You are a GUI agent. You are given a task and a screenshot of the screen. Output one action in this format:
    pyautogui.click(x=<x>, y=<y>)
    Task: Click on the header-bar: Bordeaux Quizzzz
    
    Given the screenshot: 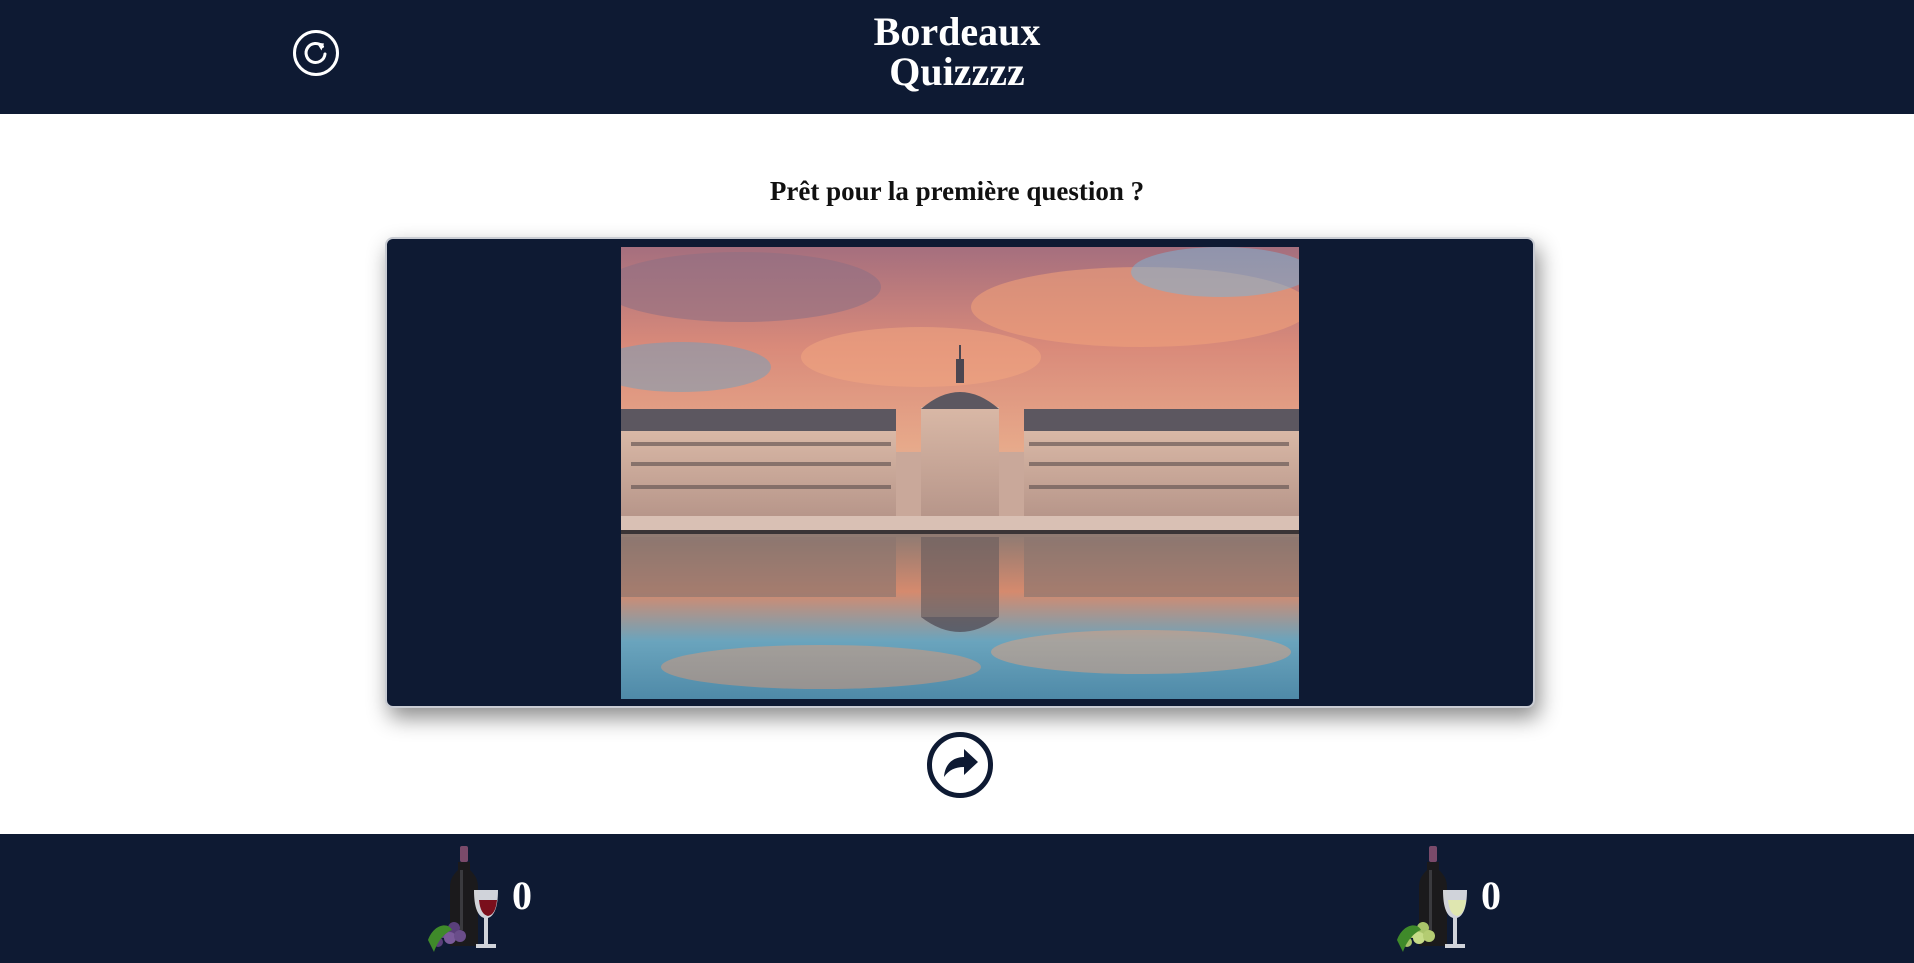 What is the action you would take?
    pyautogui.click(x=957, y=57)
    